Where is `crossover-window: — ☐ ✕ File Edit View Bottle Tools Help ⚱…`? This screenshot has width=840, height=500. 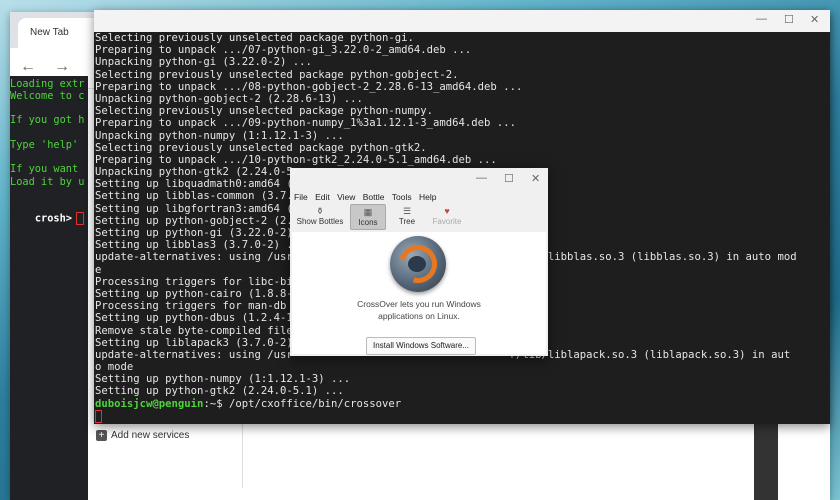 crossover-window: — ☐ ✕ File Edit View Bottle Tools Help ⚱… is located at coordinates (419, 262).